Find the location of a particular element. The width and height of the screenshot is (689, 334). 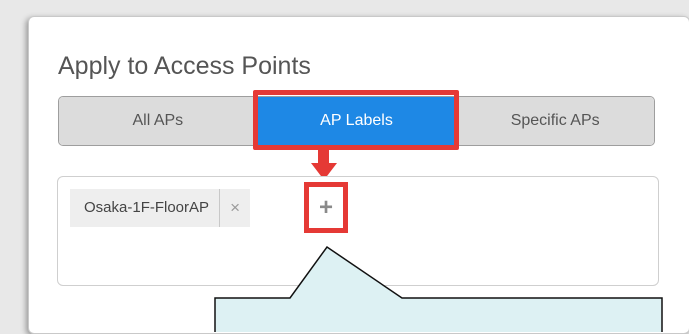

tab-all-aps: All APs is located at coordinates (158, 121).